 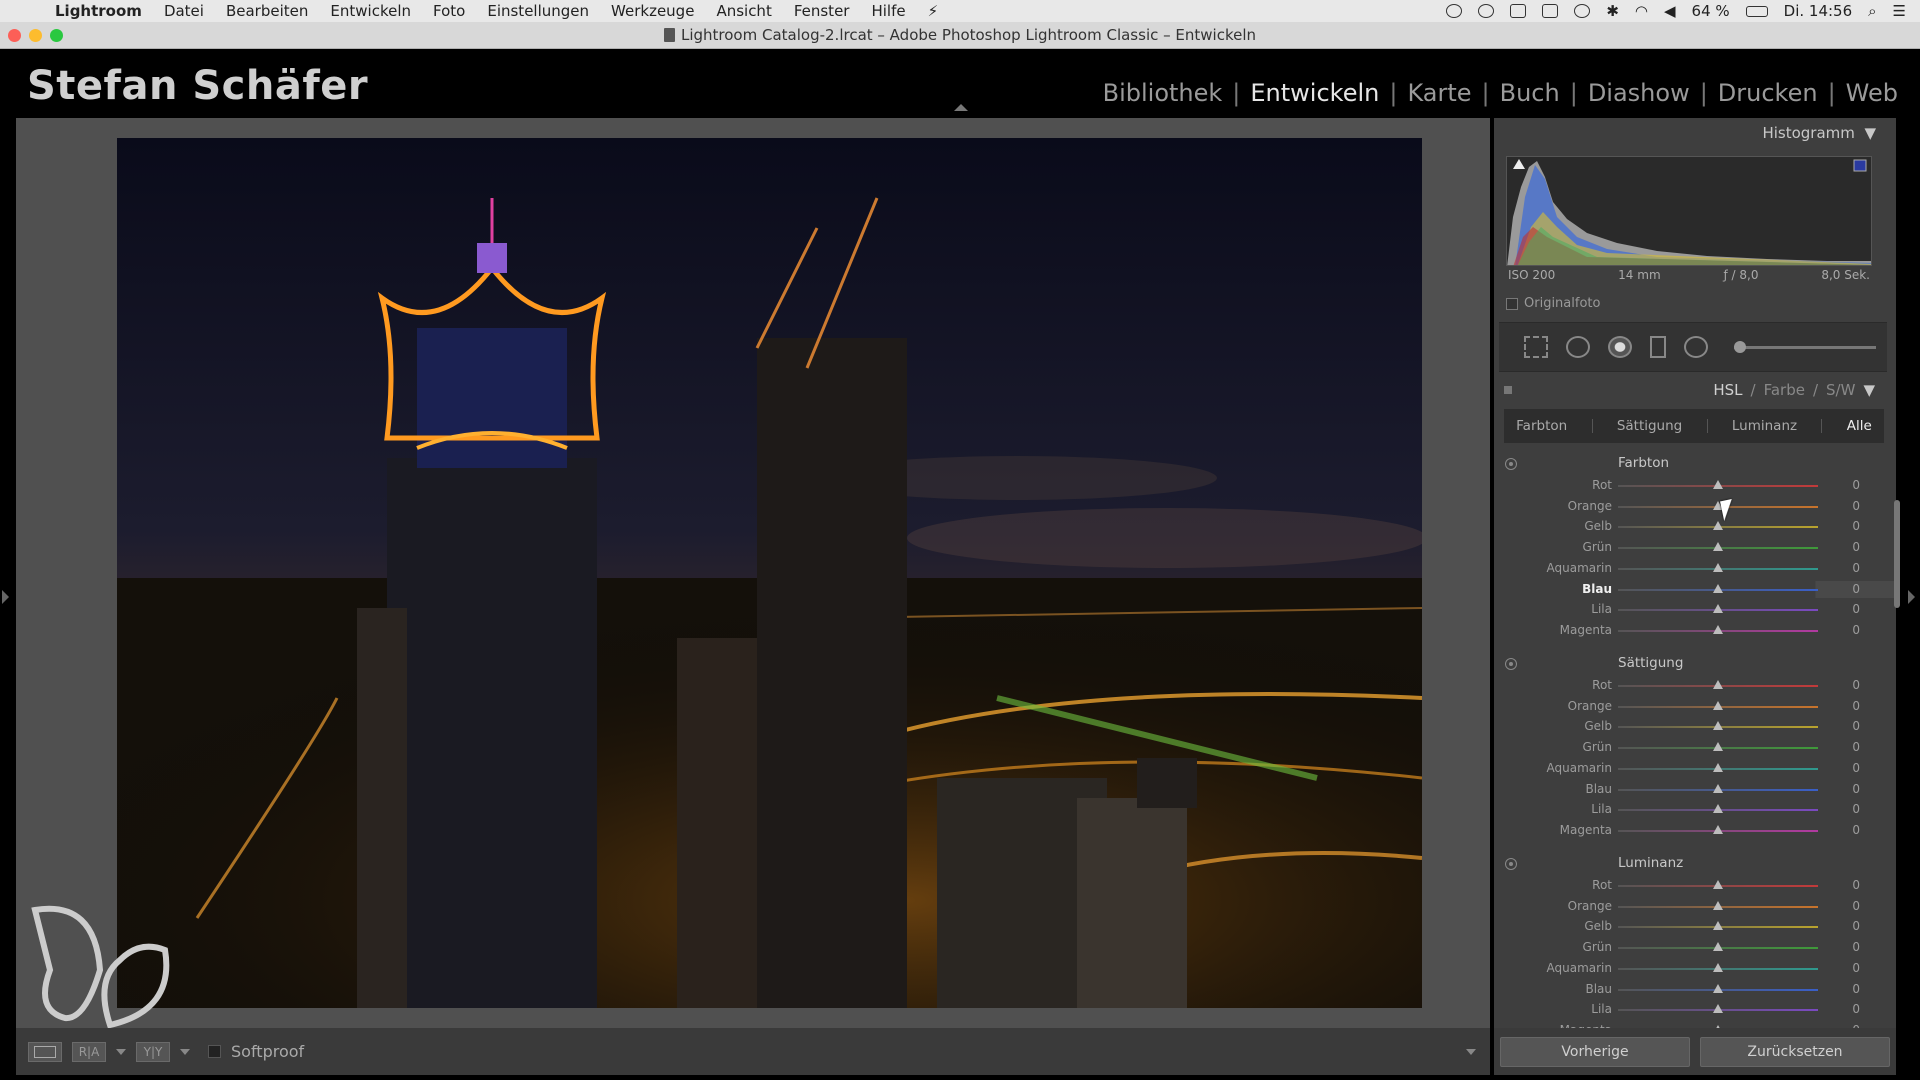 What do you see at coordinates (1519, 164) in the screenshot?
I see `shadow-clipping-icon` at bounding box center [1519, 164].